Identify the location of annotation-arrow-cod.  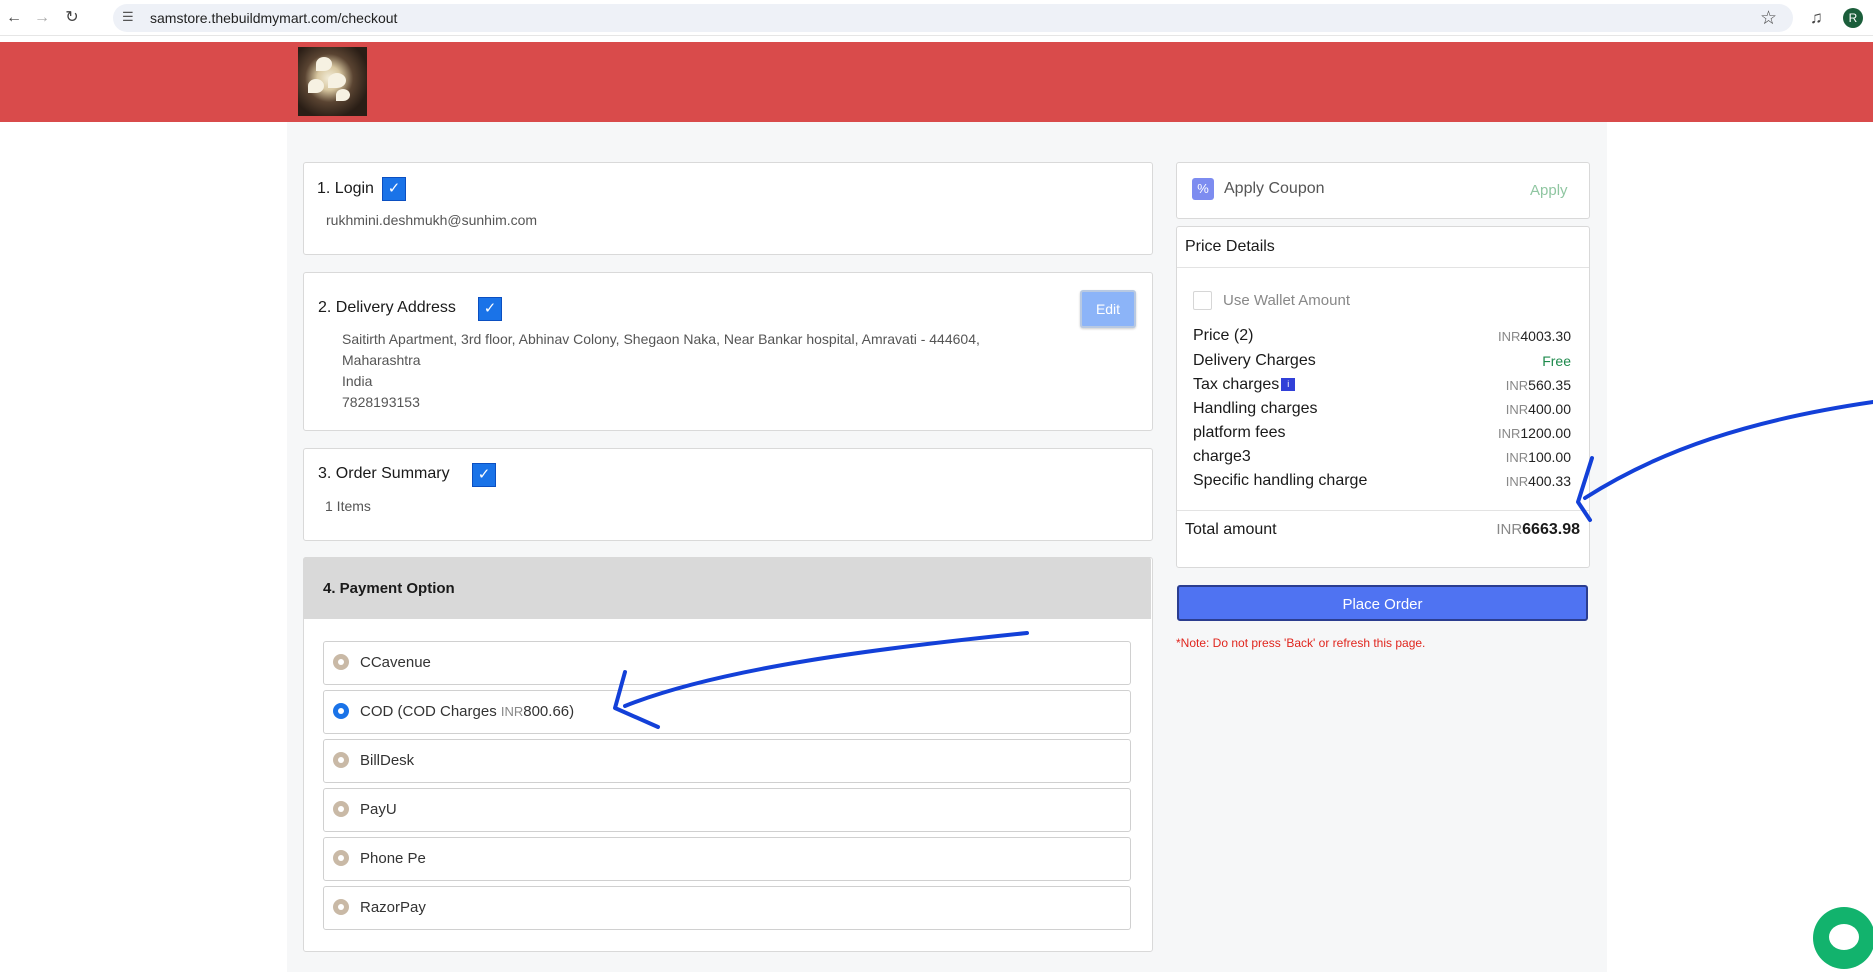
(826, 669).